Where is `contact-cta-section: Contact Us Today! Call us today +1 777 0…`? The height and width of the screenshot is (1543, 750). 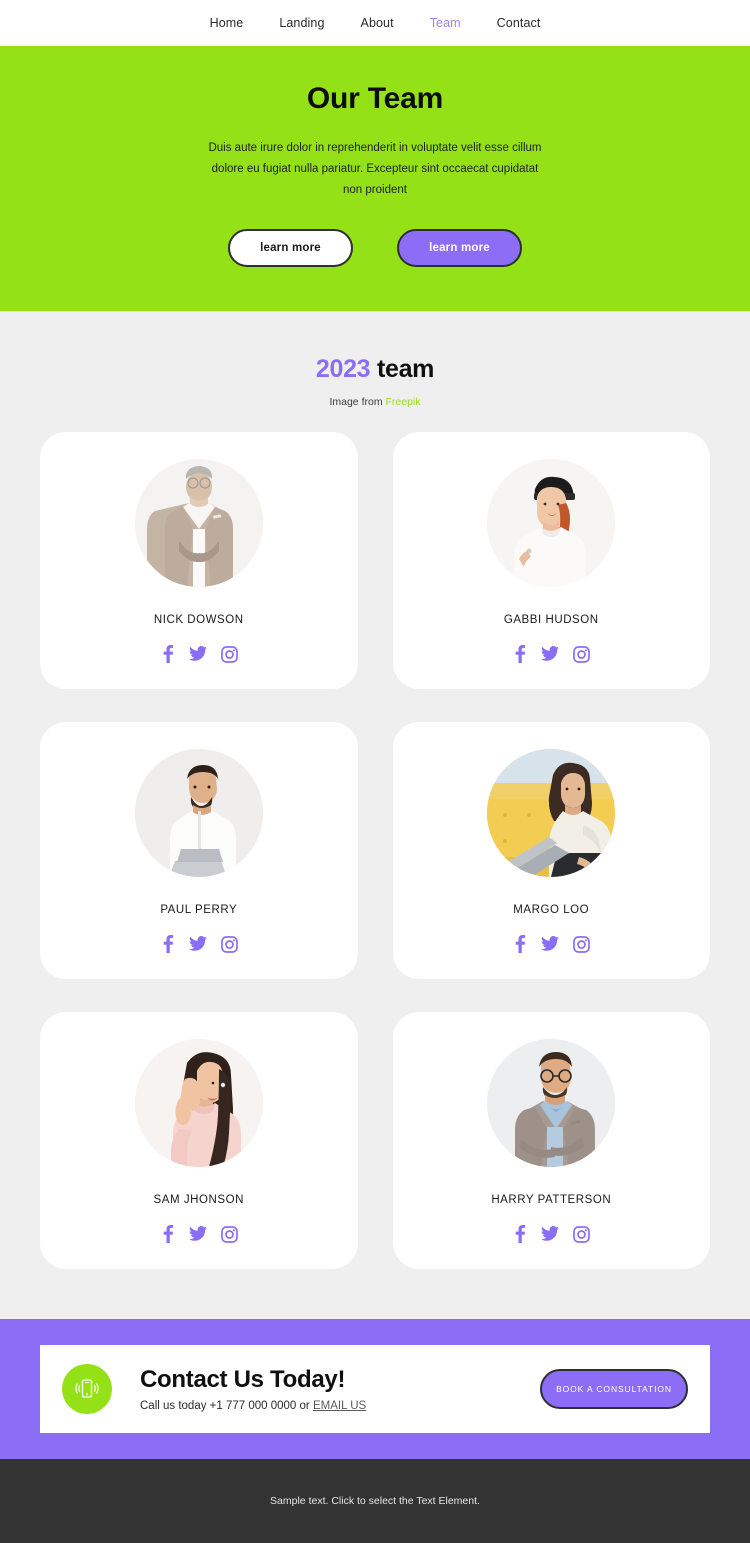
contact-cta-section: Contact Us Today! Call us today +1 777 0… is located at coordinates (375, 1389).